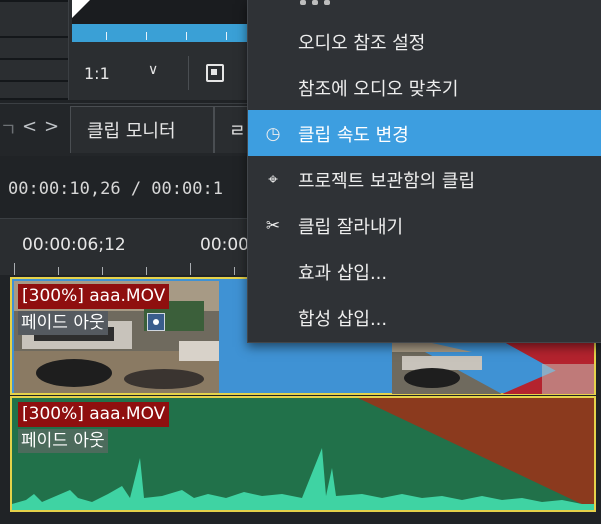  I want to click on tab-clip-monitor-label: 클립 모니터, so click(131, 131).